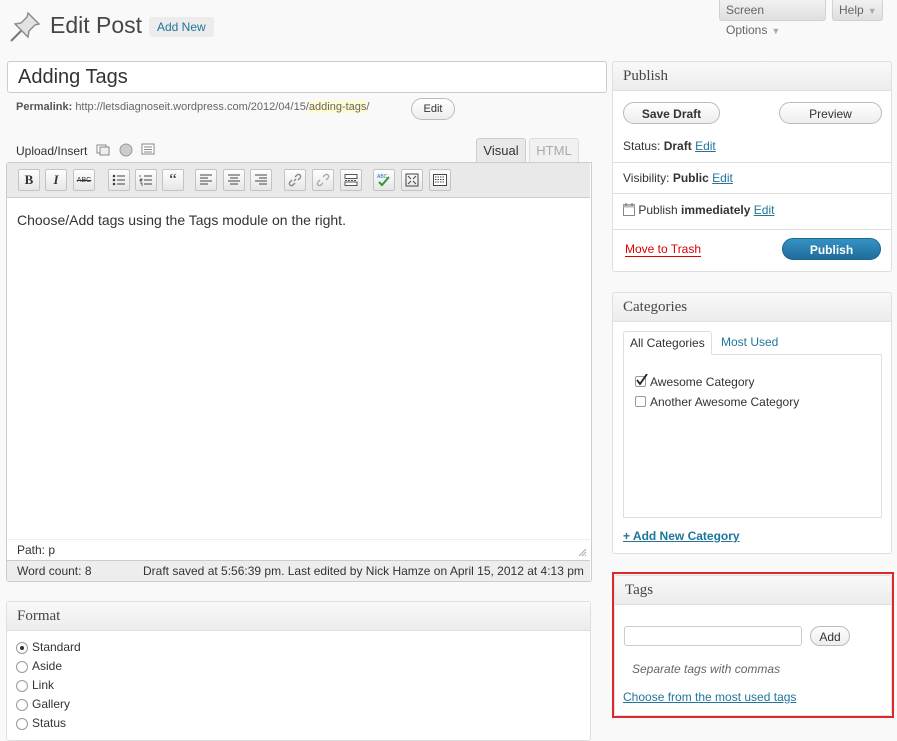 The width and height of the screenshot is (897, 741). What do you see at coordinates (690, 178) in the screenshot?
I see `visibility-value: Public` at bounding box center [690, 178].